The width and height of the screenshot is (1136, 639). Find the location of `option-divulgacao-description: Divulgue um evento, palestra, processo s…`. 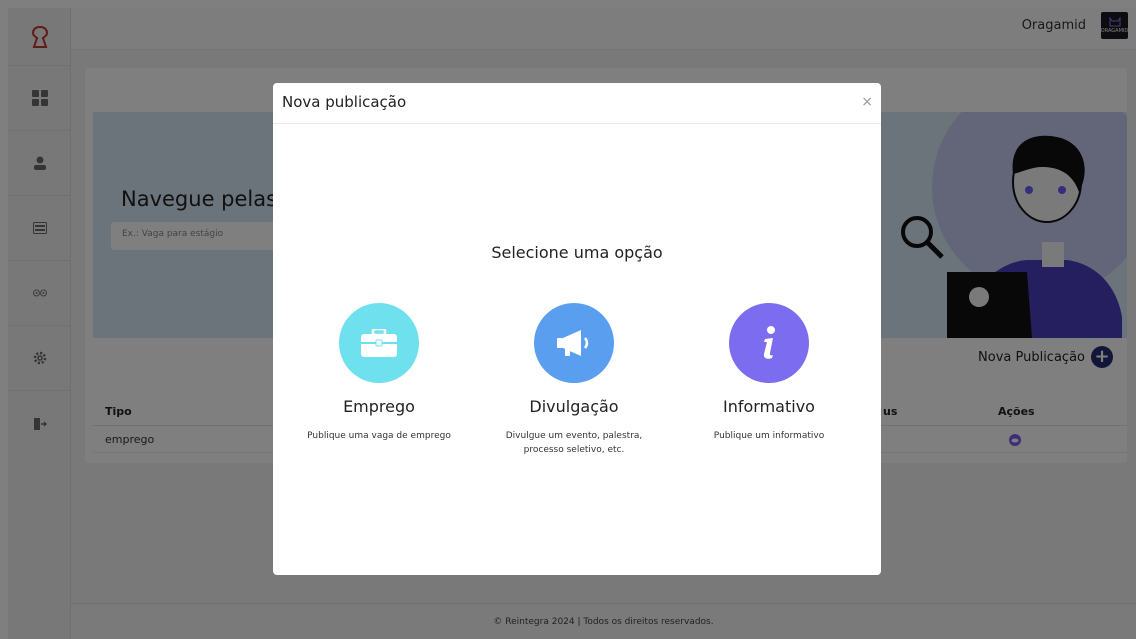

option-divulgacao-description: Divulgue um evento, palestra, processo s… is located at coordinates (574, 443).